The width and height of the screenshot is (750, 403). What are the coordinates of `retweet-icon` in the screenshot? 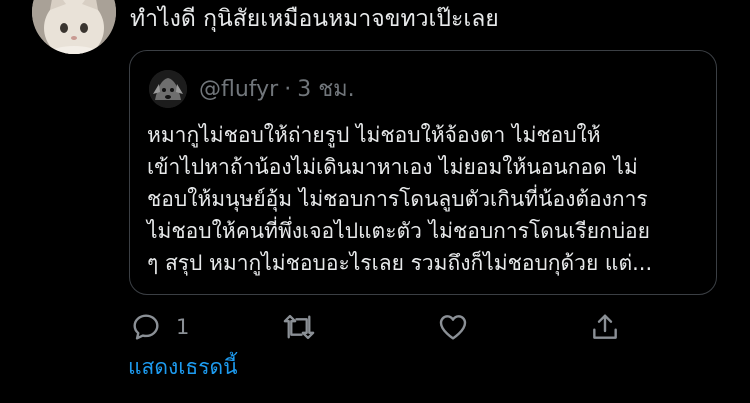 It's located at (299, 327).